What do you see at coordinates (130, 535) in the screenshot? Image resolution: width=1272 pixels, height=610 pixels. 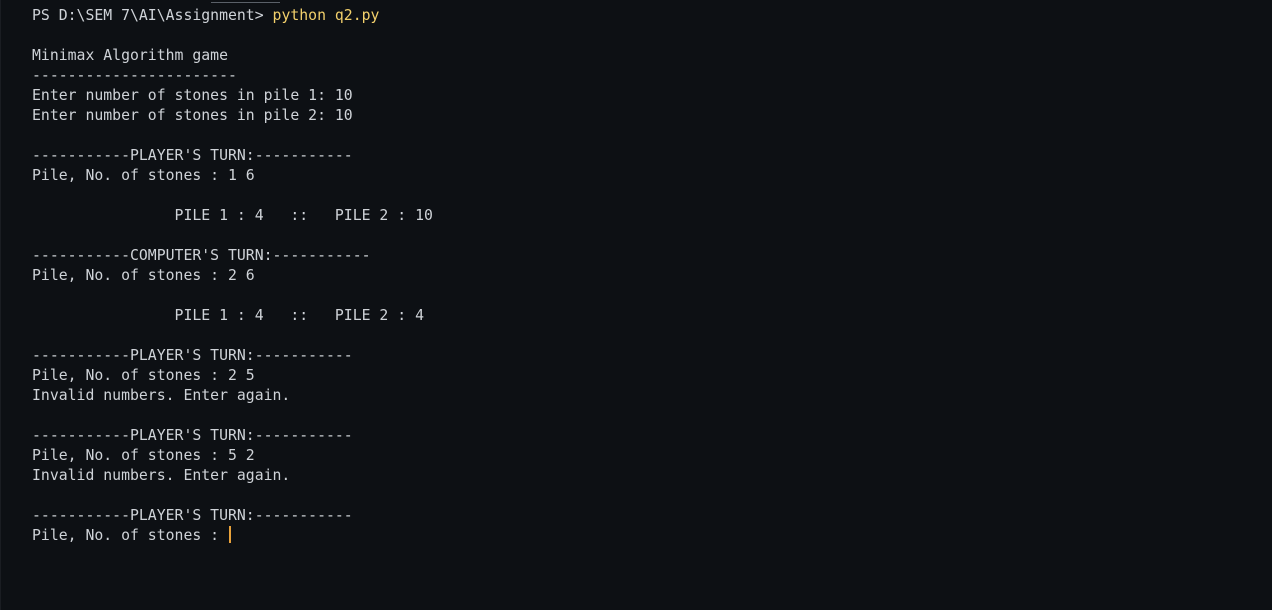 I see `input-prompt: Pile, No. of stones :` at bounding box center [130, 535].